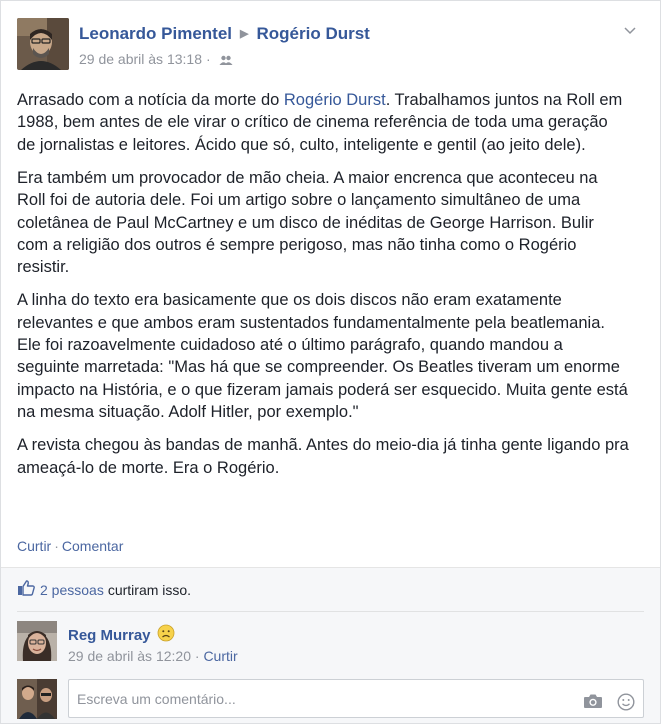  What do you see at coordinates (626, 703) in the screenshot?
I see `smiley-icon` at bounding box center [626, 703].